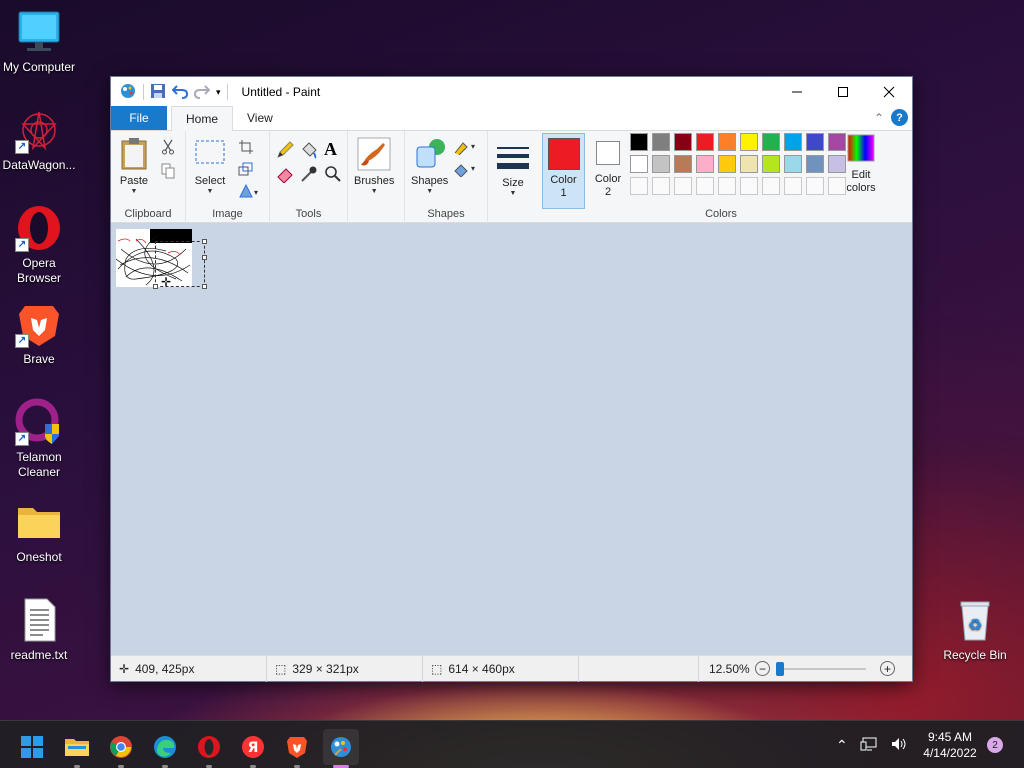 This screenshot has width=1024, height=768. What do you see at coordinates (563, 171) in the screenshot?
I see `color1-button: Color 1` at bounding box center [563, 171].